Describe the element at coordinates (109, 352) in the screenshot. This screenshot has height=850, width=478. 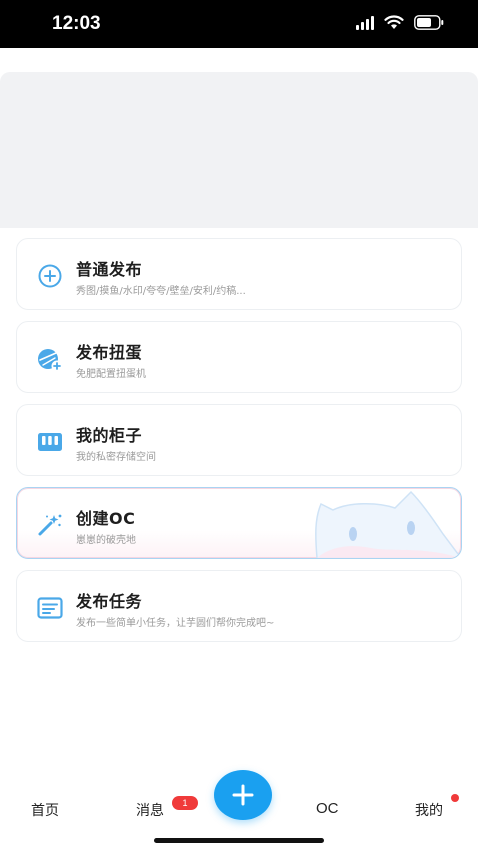
I see `card-title: 发布扭蛋` at that location.